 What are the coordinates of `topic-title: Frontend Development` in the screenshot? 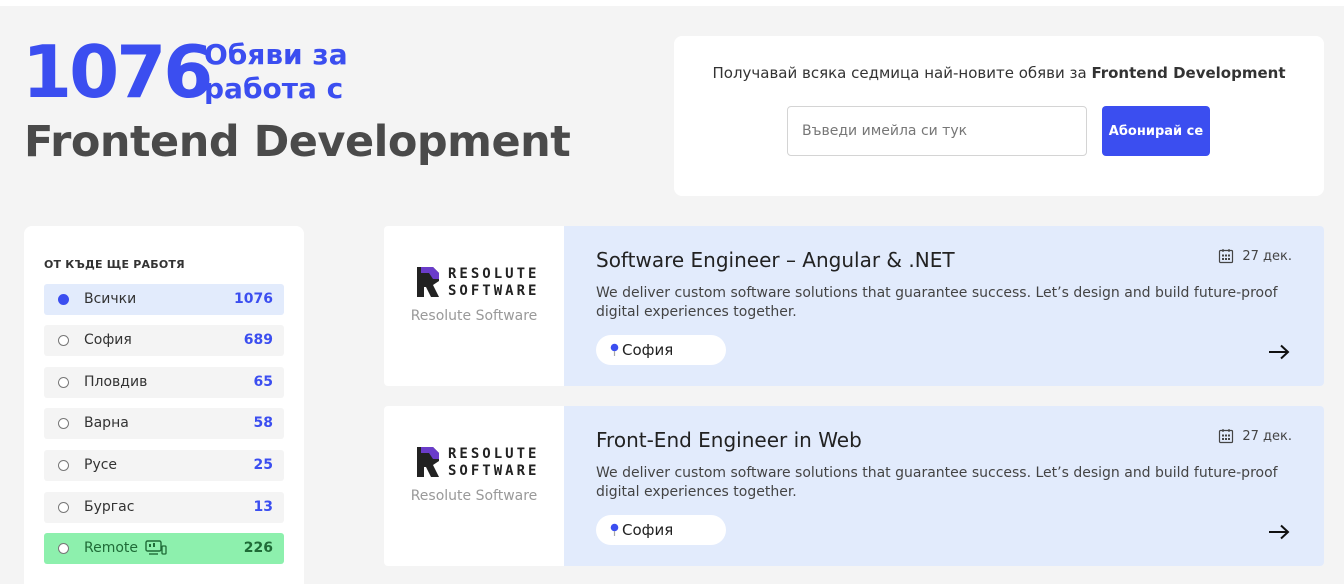 It's located at (297, 142).